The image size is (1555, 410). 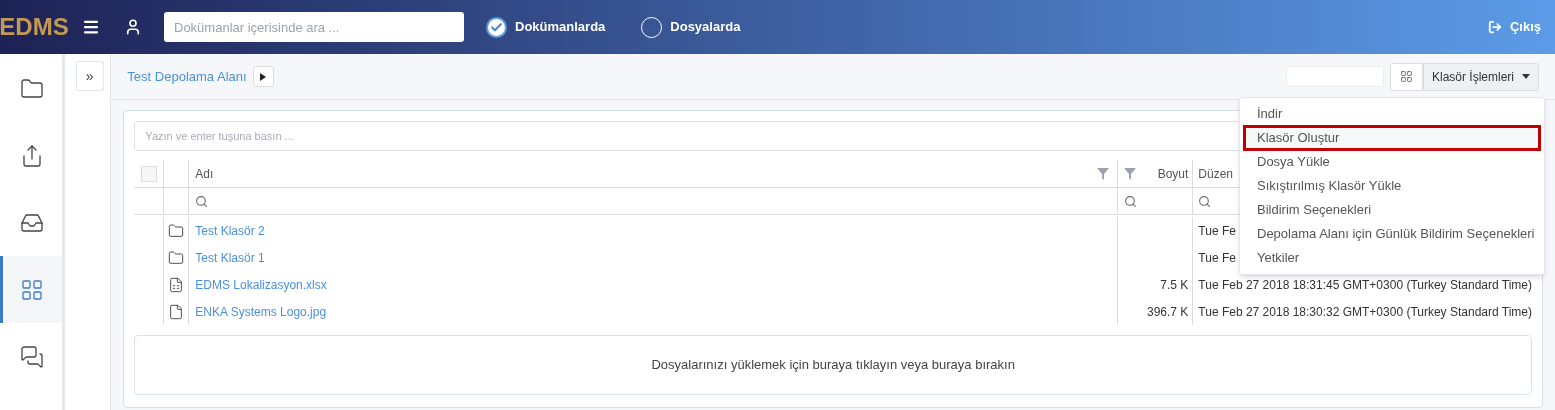 What do you see at coordinates (148, 173) in the screenshot?
I see `checkbox` at bounding box center [148, 173].